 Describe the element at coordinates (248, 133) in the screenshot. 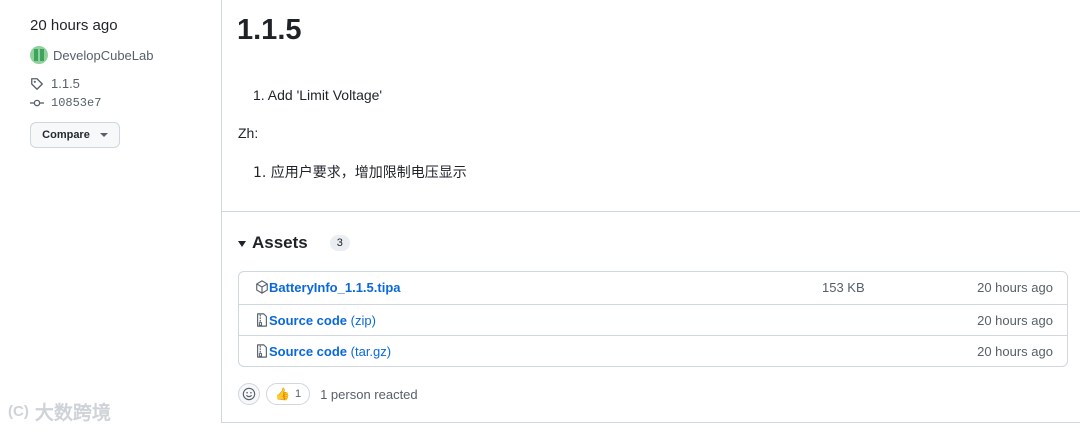

I see `zh-label: Zh:` at that location.